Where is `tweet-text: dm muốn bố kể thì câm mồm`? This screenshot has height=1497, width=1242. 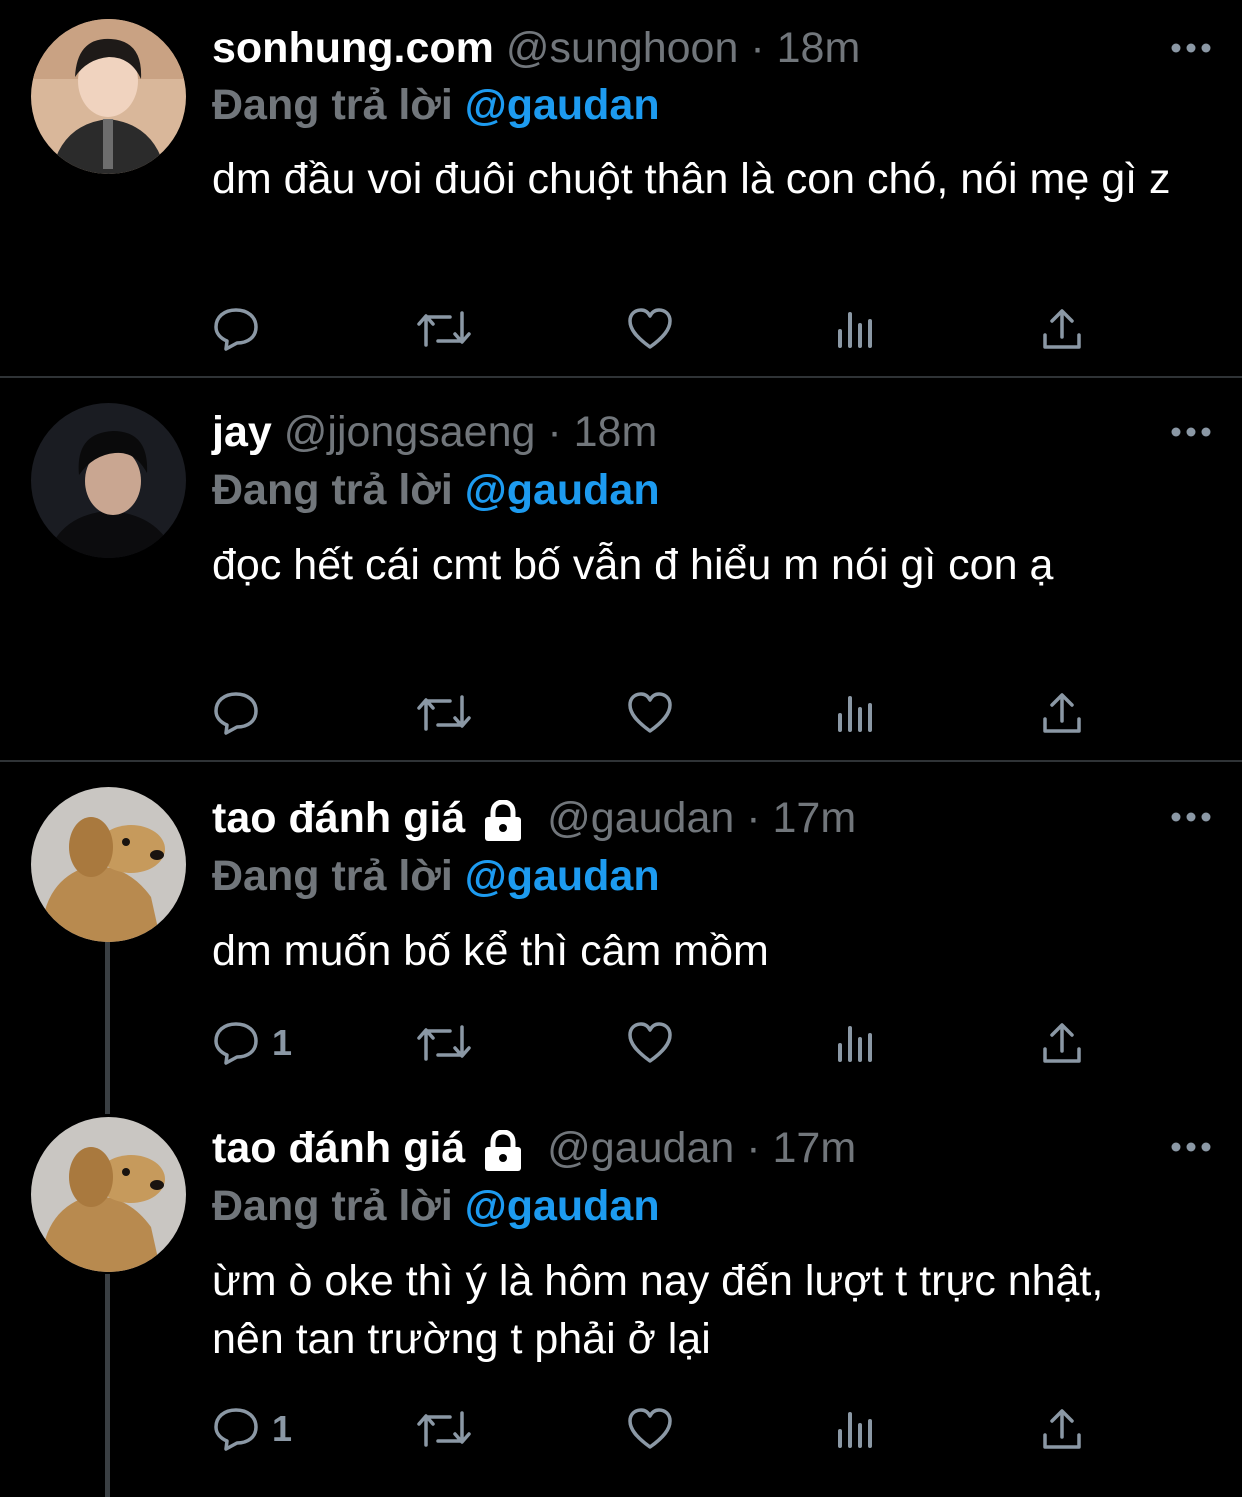 tweet-text: dm muốn bố kể thì câm mồm is located at coordinates (490, 951).